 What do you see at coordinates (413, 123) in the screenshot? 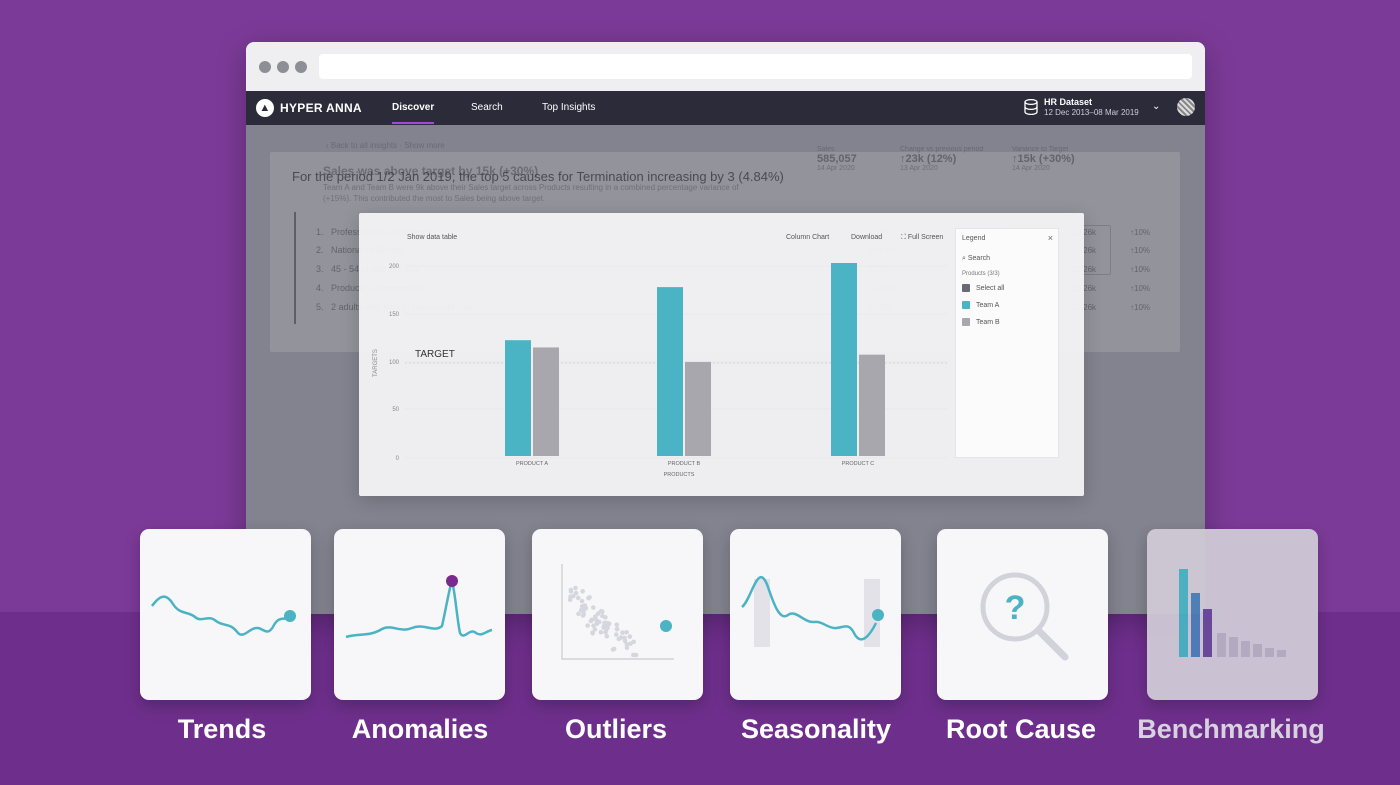
I see `active-tab-indicator` at bounding box center [413, 123].